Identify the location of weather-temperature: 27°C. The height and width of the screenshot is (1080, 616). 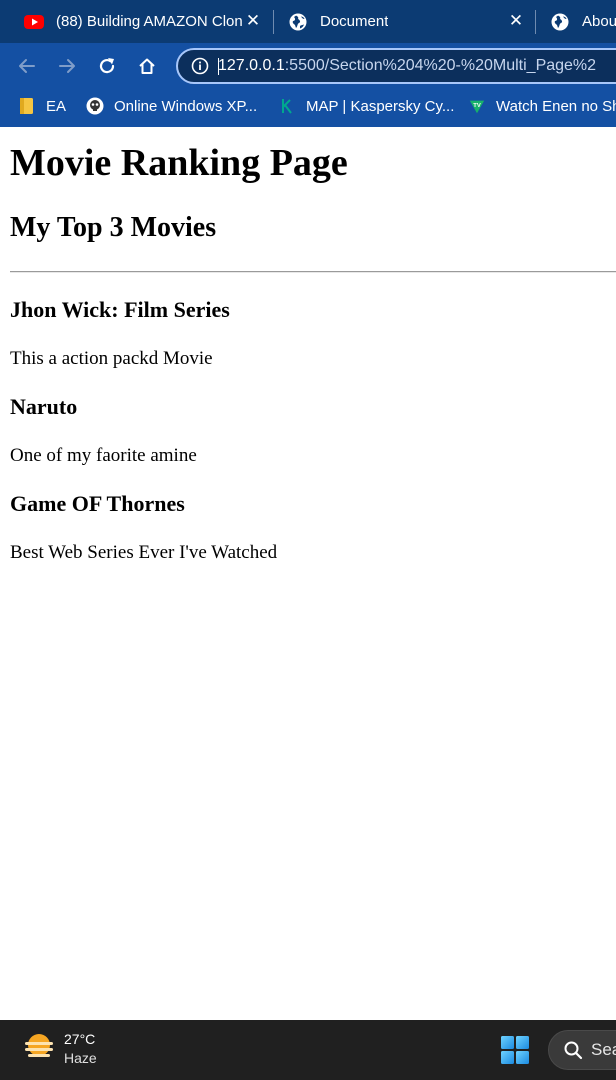
(80, 1039).